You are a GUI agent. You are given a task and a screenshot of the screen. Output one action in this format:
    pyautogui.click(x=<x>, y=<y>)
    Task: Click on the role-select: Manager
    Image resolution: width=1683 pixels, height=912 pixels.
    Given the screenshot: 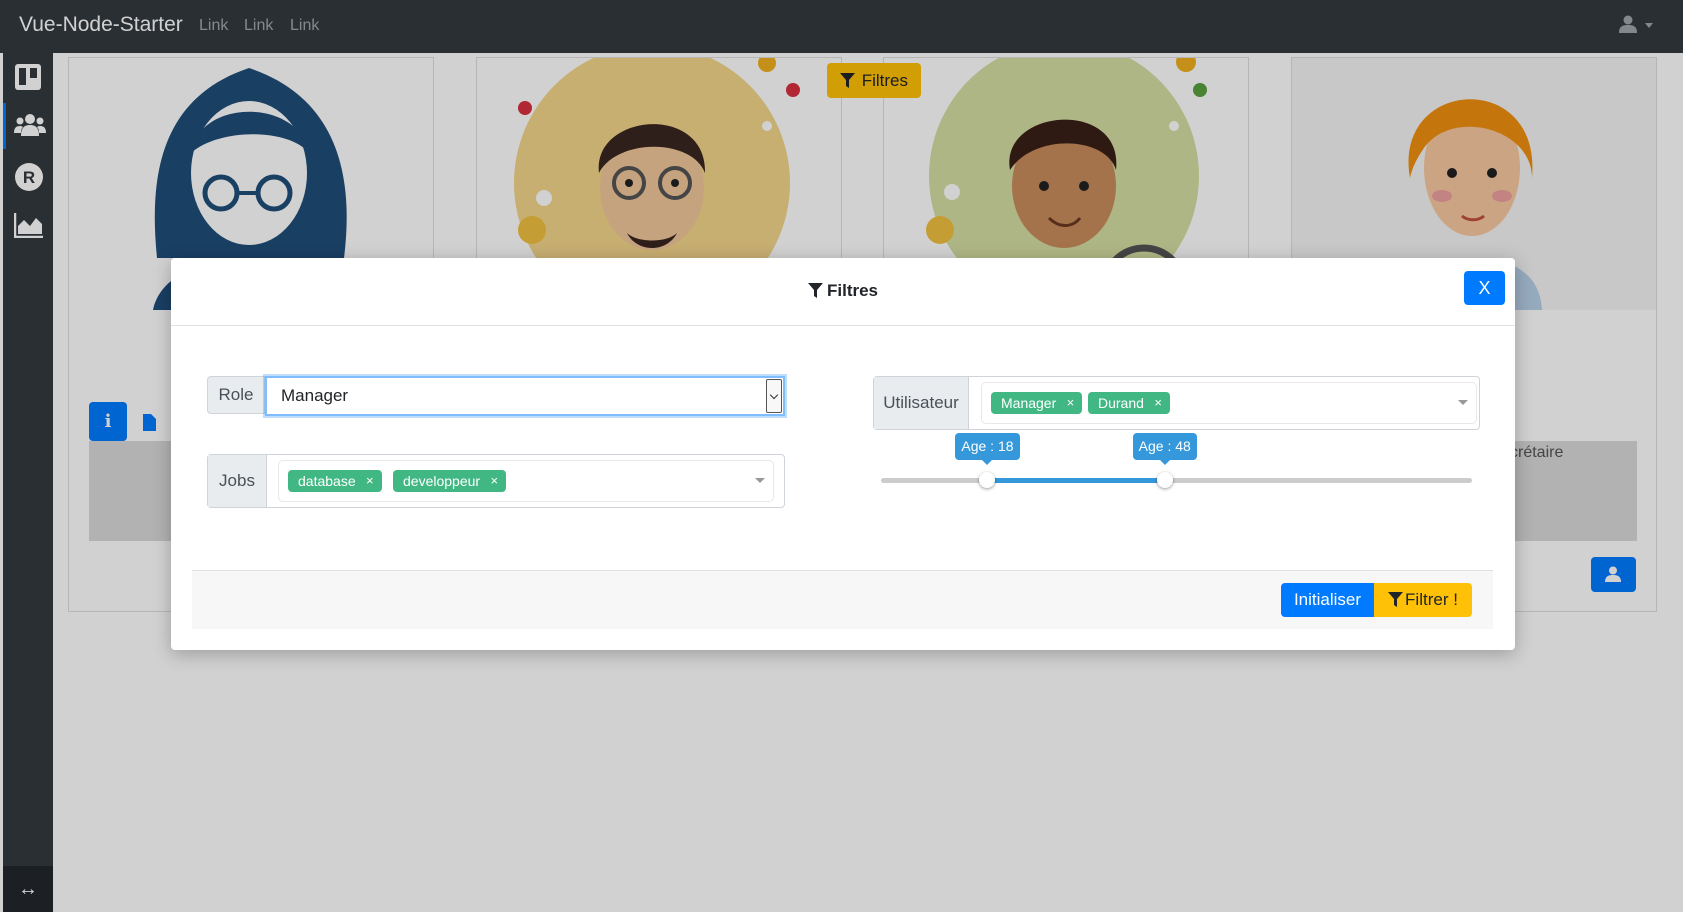 What is the action you would take?
    pyautogui.click(x=525, y=396)
    